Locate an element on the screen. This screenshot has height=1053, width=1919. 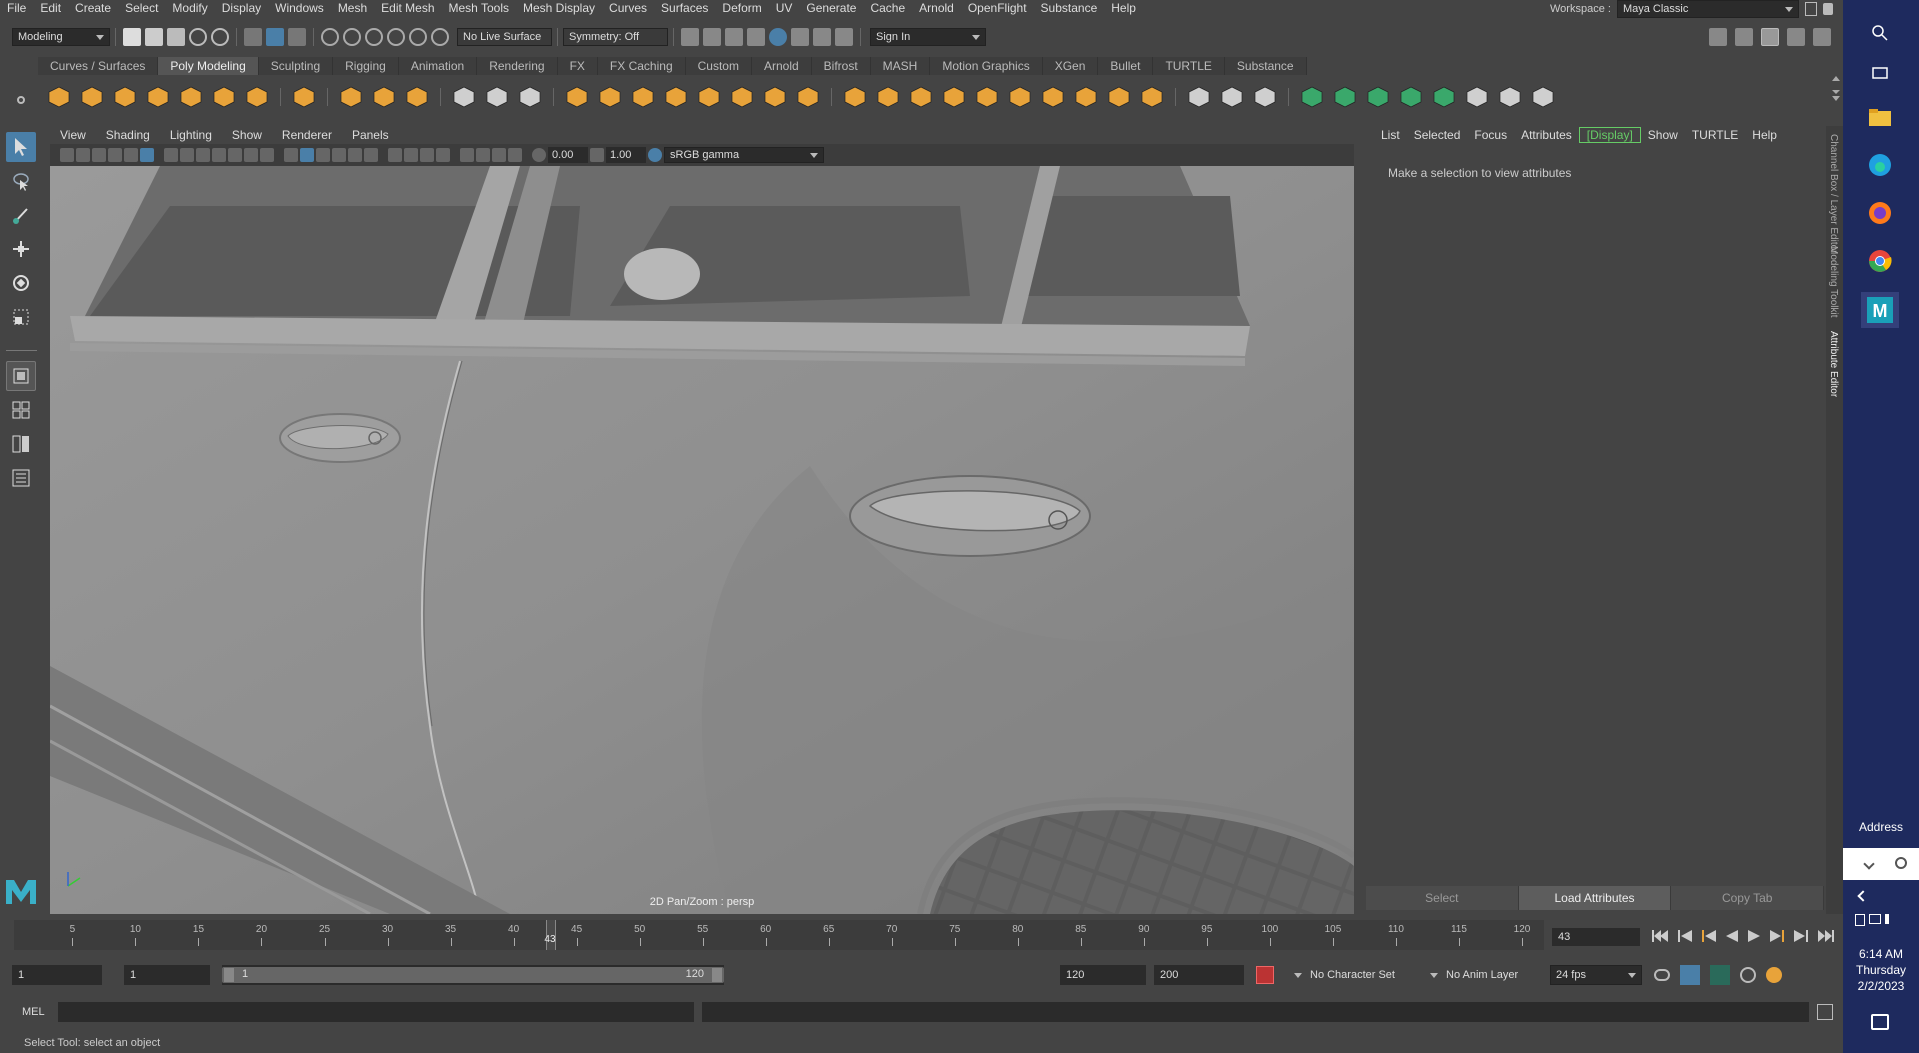
character-set-label: No Character Set is located at coordinates (1365, 975).